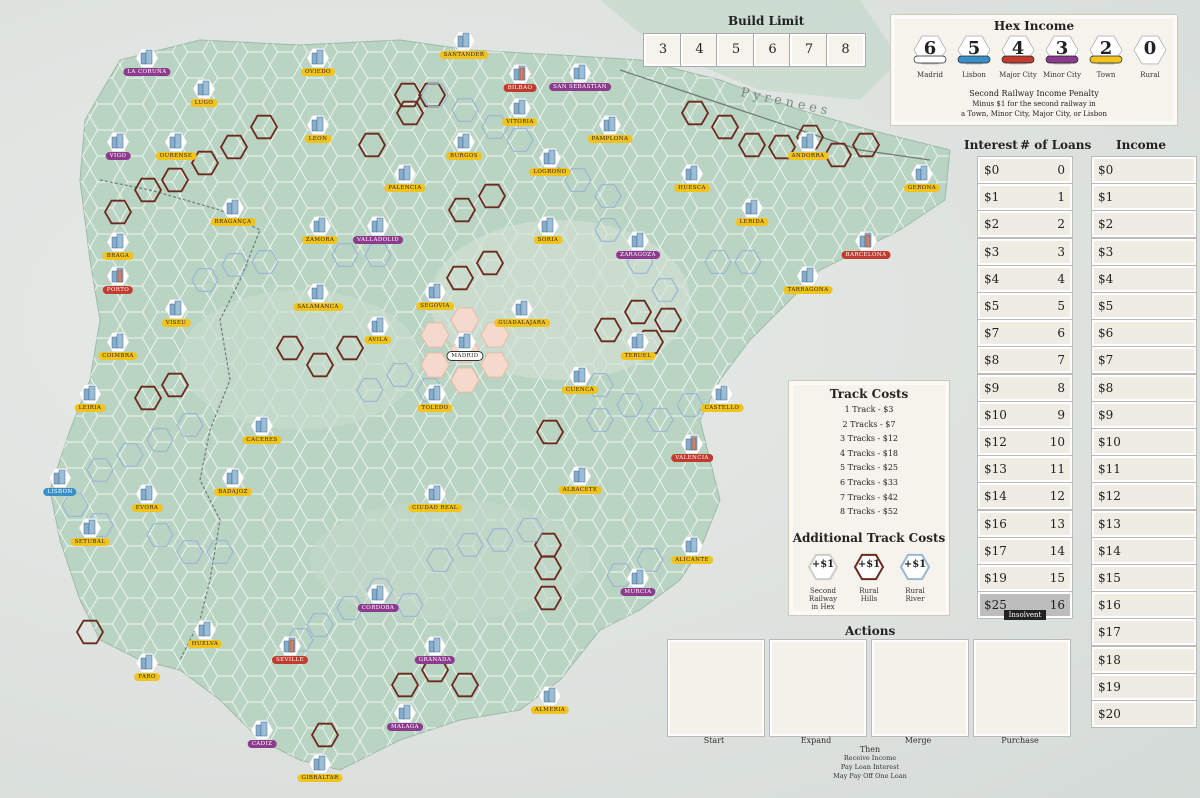 The image size is (1200, 798). What do you see at coordinates (1025, 251) in the screenshot?
I see `loan-row: $3 3` at bounding box center [1025, 251].